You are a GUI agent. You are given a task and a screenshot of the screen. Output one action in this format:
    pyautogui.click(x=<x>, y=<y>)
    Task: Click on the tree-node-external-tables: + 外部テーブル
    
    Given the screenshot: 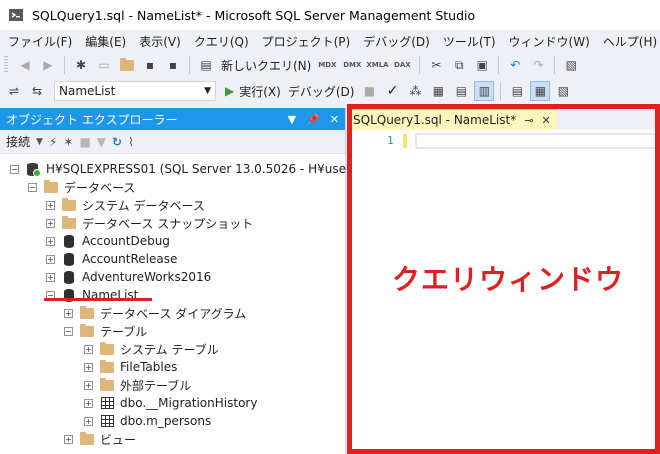 What is the action you would take?
    pyautogui.click(x=172, y=385)
    